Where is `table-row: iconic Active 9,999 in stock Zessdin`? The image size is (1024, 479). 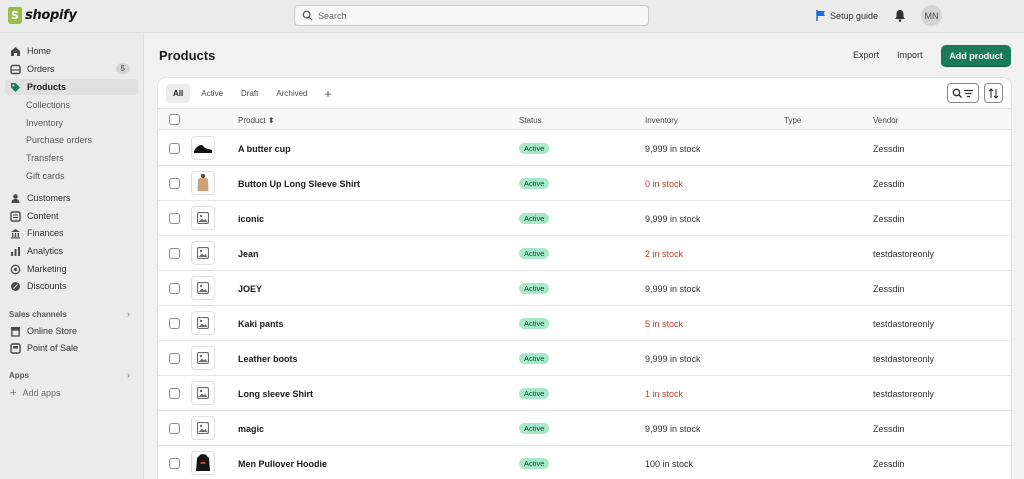 table-row: iconic Active 9,999 in stock Zessdin is located at coordinates (584, 218).